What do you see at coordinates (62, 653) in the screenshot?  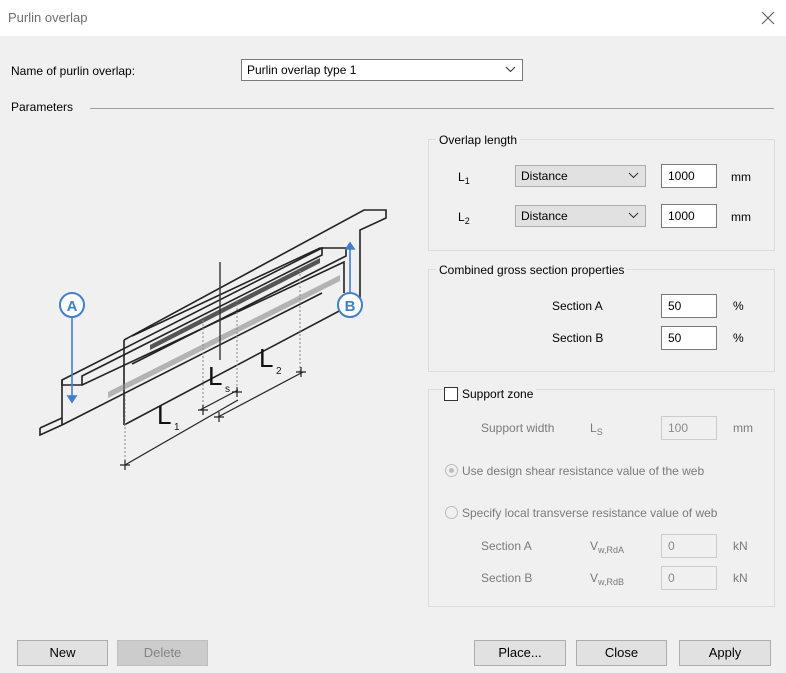 I see `new-button: New` at bounding box center [62, 653].